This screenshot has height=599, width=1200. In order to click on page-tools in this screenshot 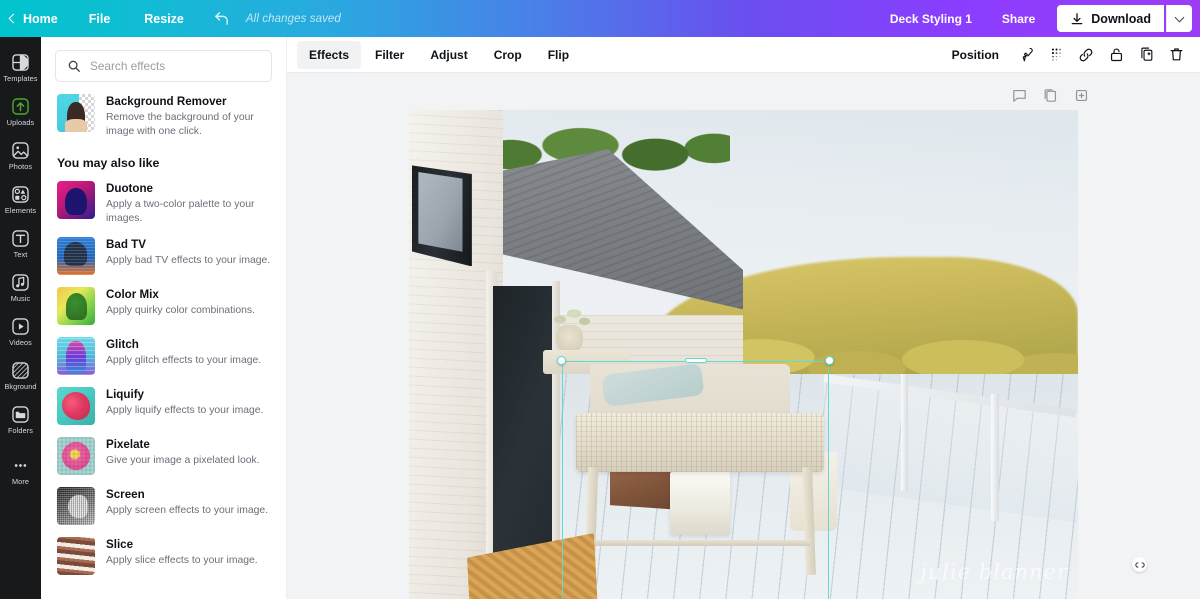, I will do `click(1050, 95)`.